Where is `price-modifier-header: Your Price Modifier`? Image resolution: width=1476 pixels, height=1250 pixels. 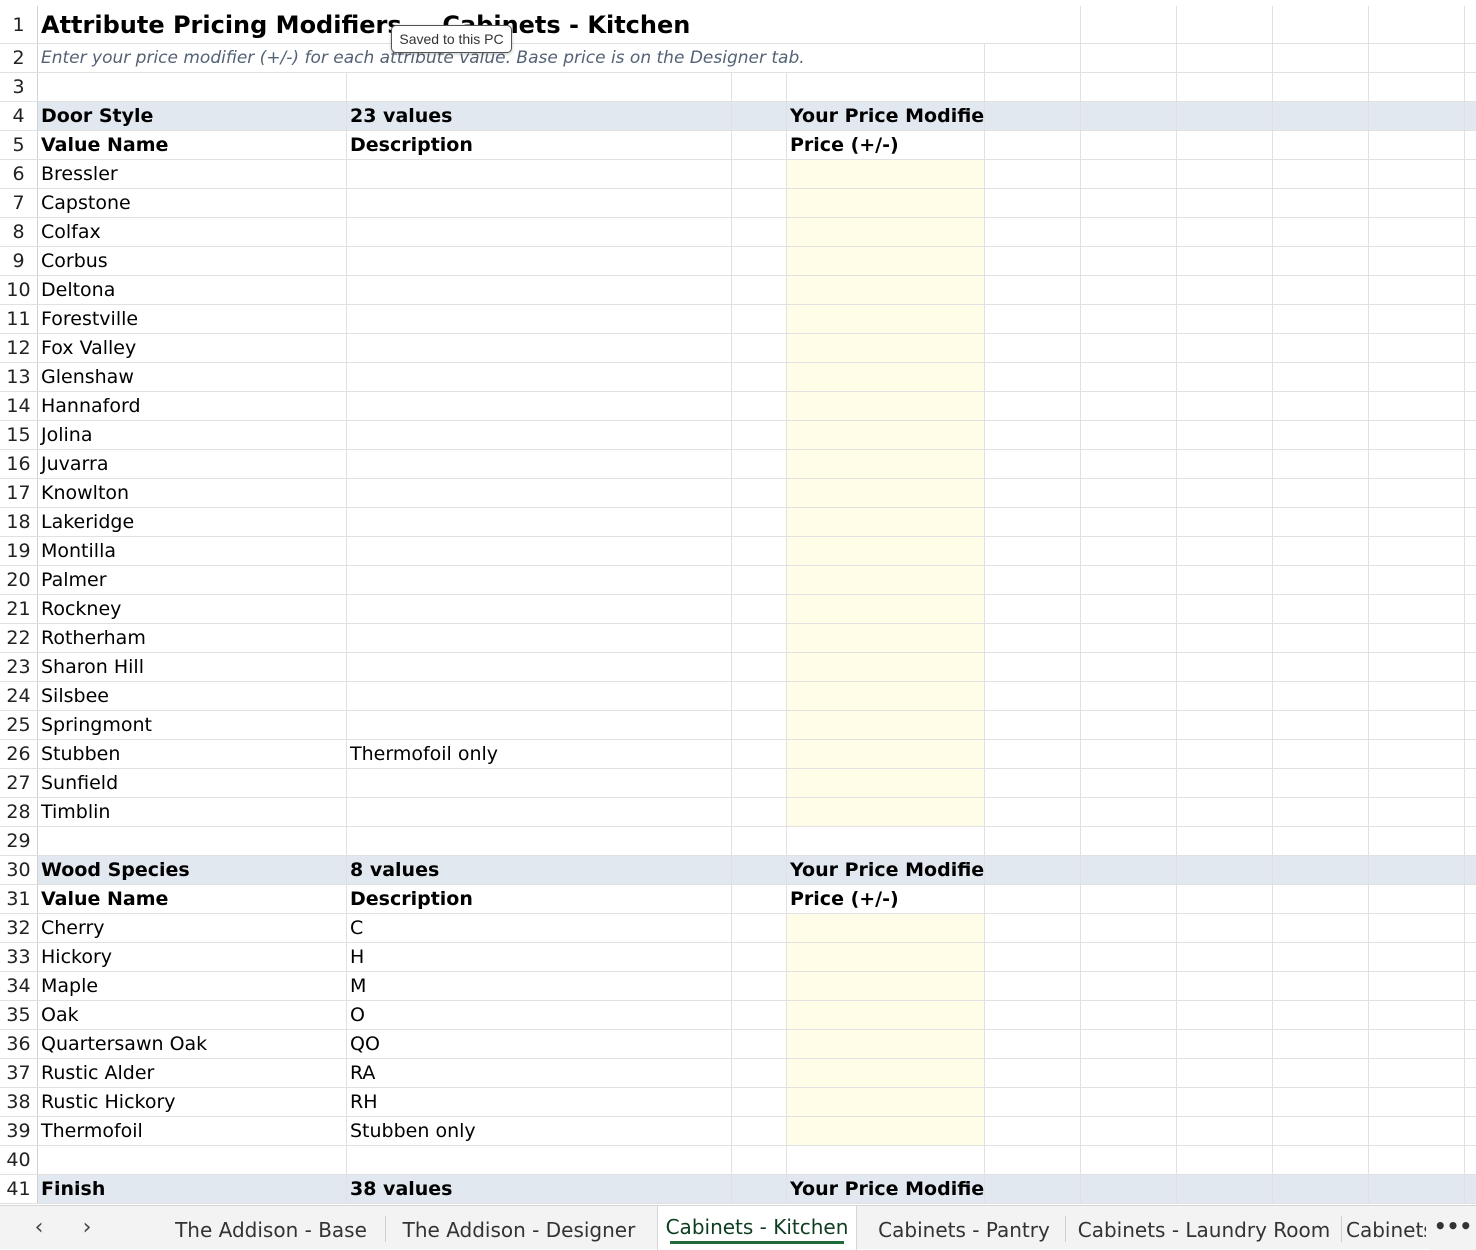 price-modifier-header: Your Price Modifier is located at coordinates (890, 1189).